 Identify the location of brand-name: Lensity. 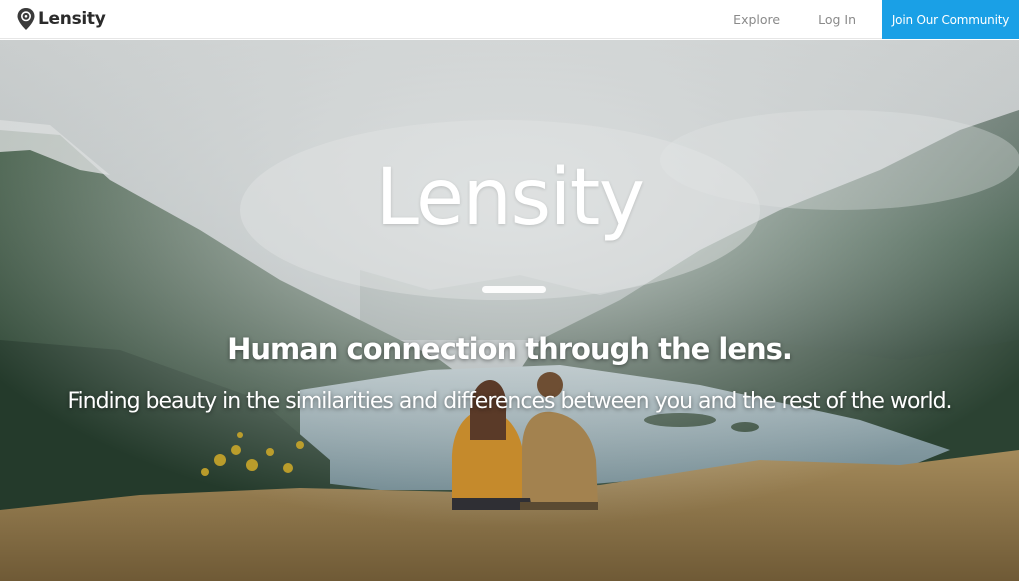
(72, 19).